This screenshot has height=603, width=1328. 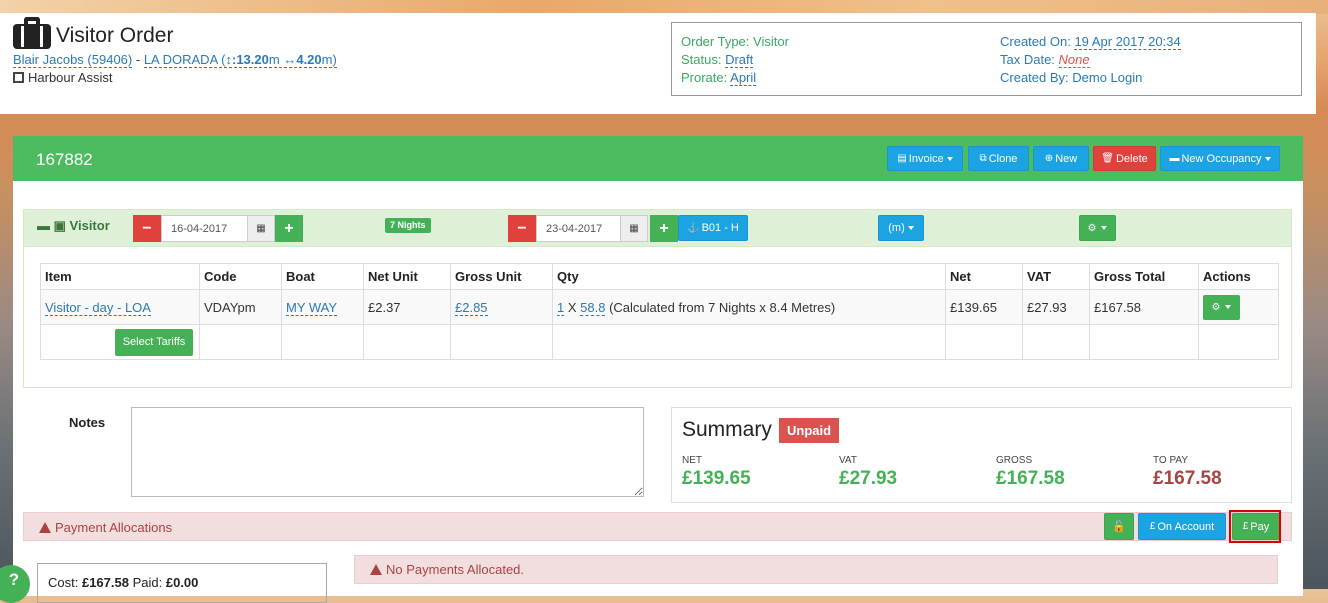 I want to click on col-header-gross-total: Gross Total, so click(x=1144, y=276).